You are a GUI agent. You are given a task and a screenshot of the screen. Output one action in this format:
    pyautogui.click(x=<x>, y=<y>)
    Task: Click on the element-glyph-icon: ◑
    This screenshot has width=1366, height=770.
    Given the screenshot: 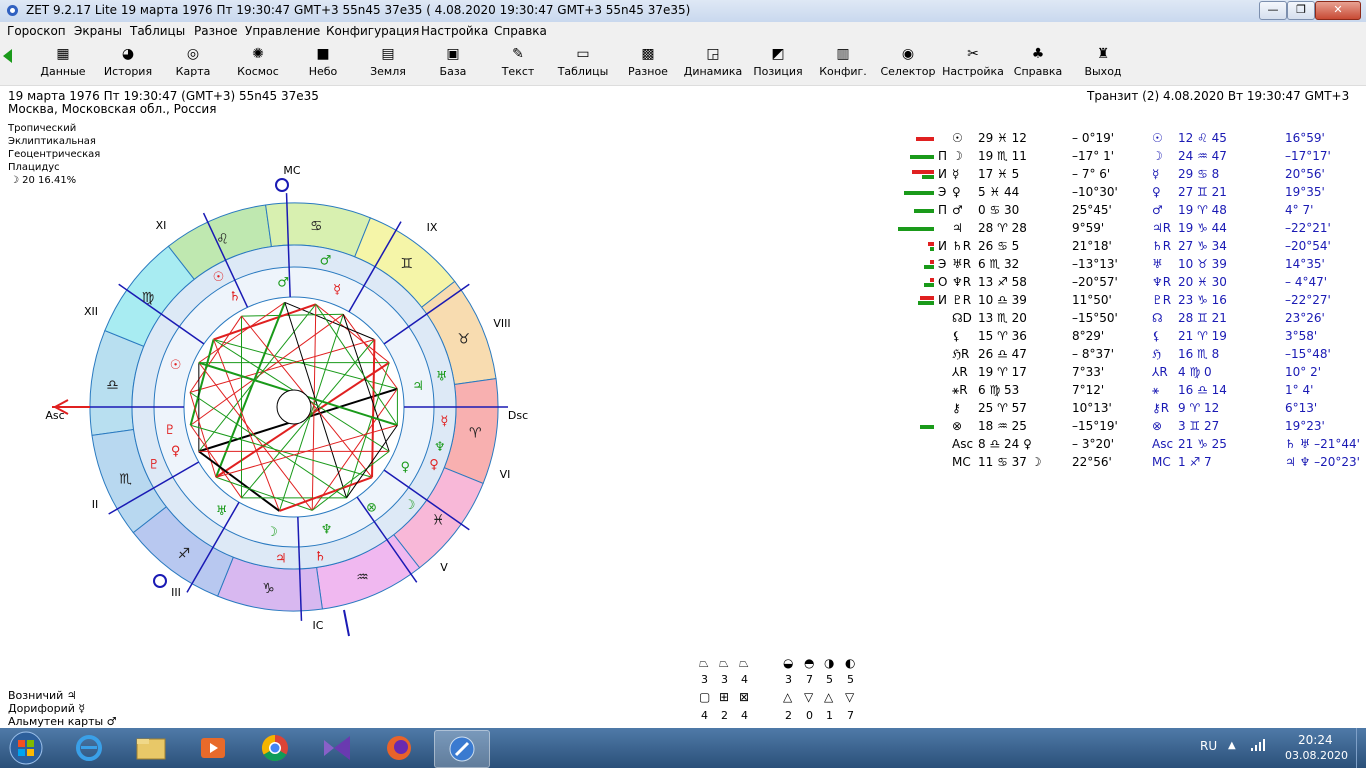 What is the action you would take?
    pyautogui.click(x=829, y=663)
    